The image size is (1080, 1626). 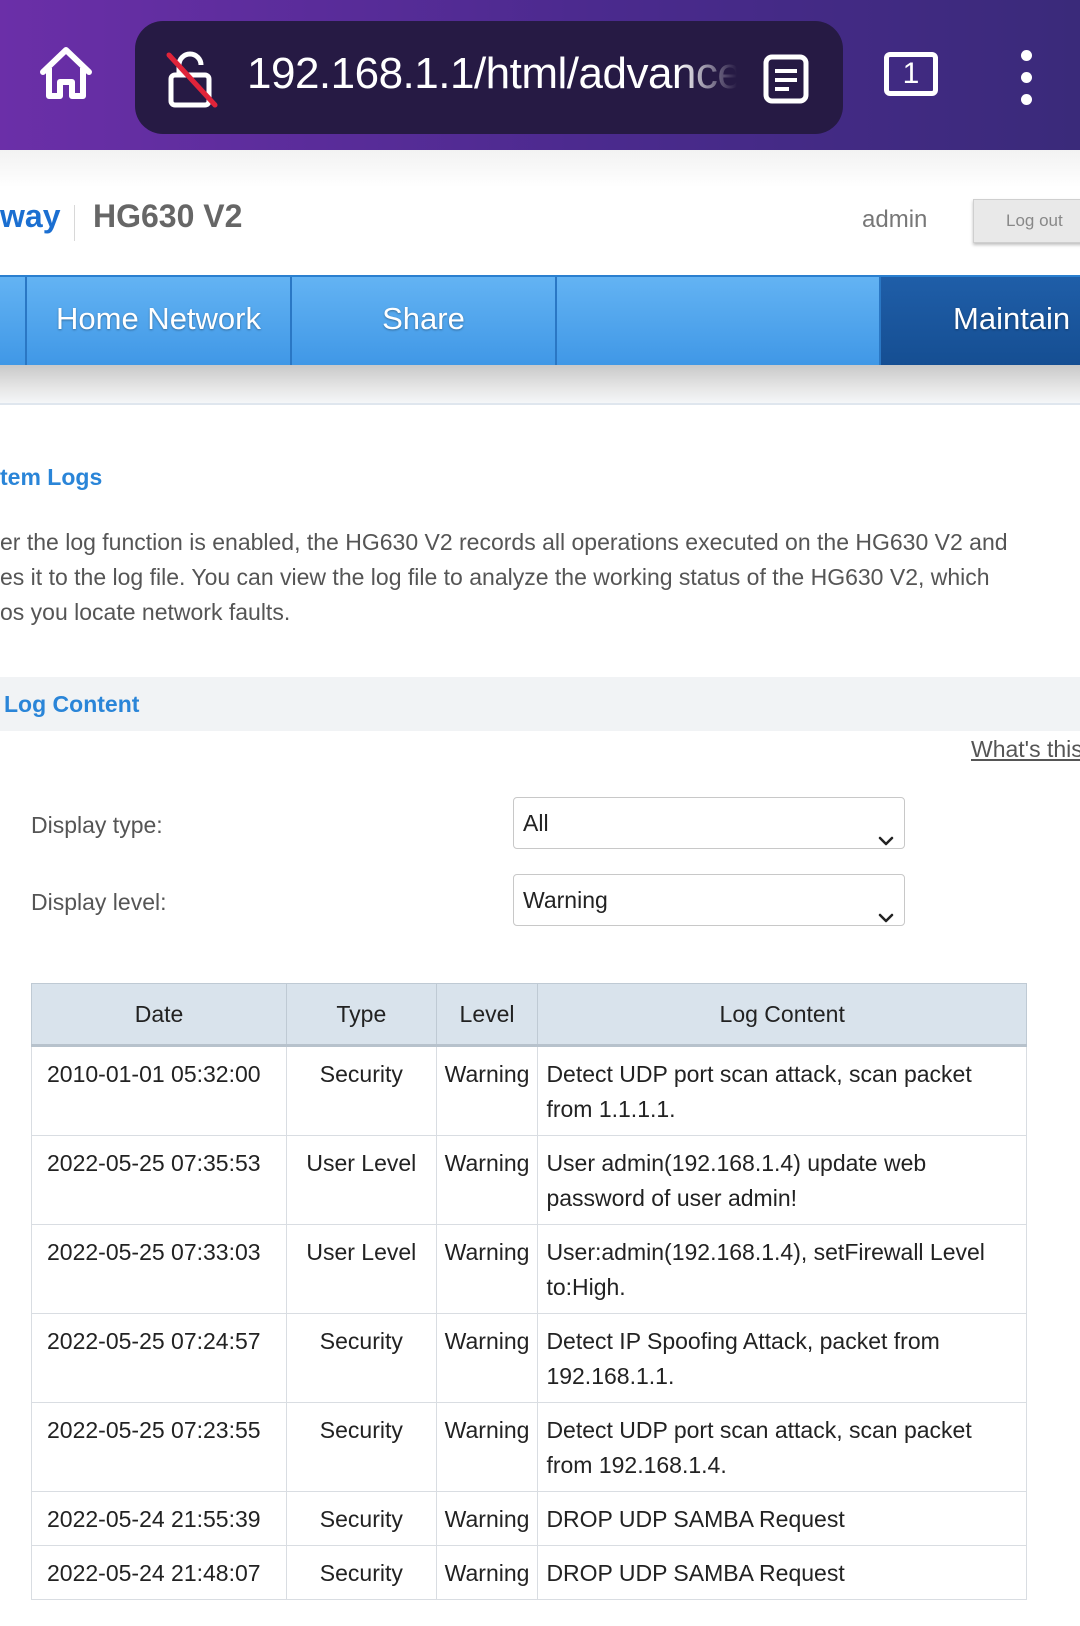 I want to click on tab-count: 1, so click(x=911, y=73).